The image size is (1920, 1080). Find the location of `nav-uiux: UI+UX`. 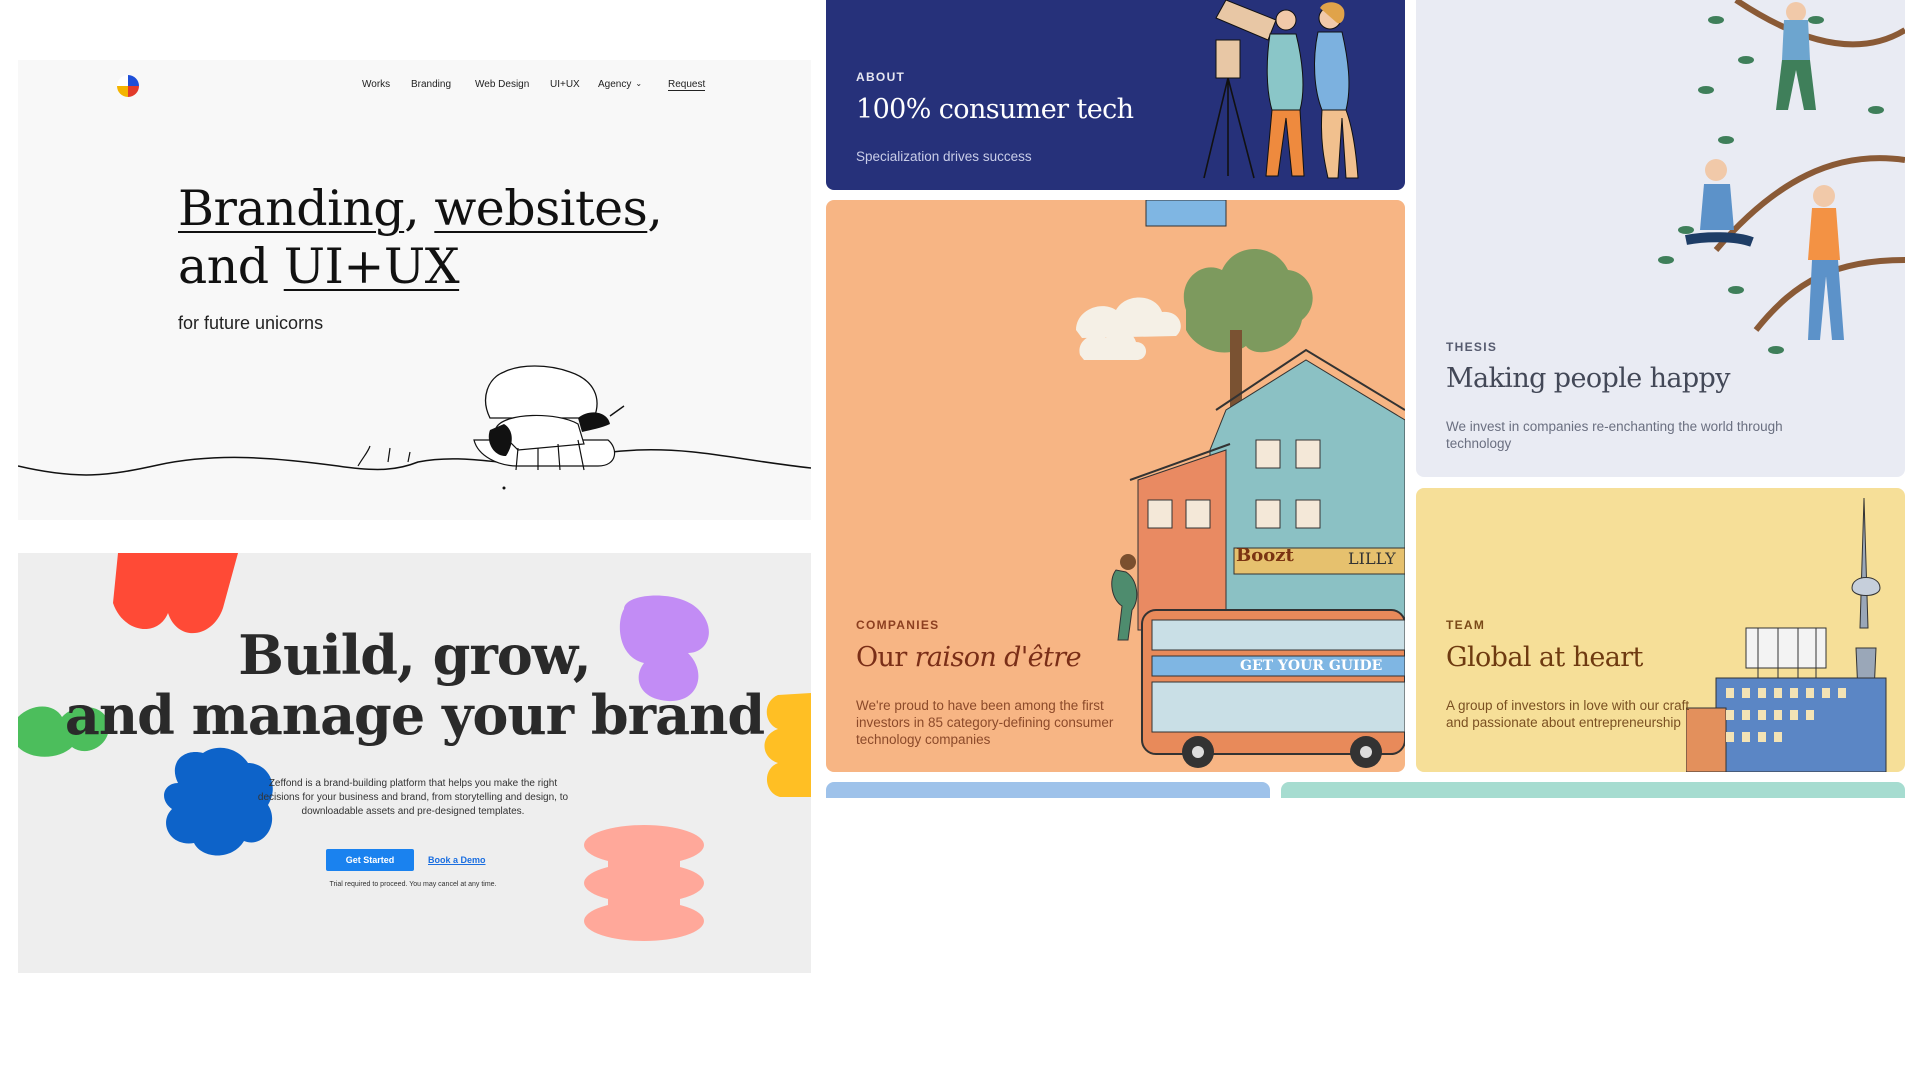

nav-uiux: UI+UX is located at coordinates (565, 84).